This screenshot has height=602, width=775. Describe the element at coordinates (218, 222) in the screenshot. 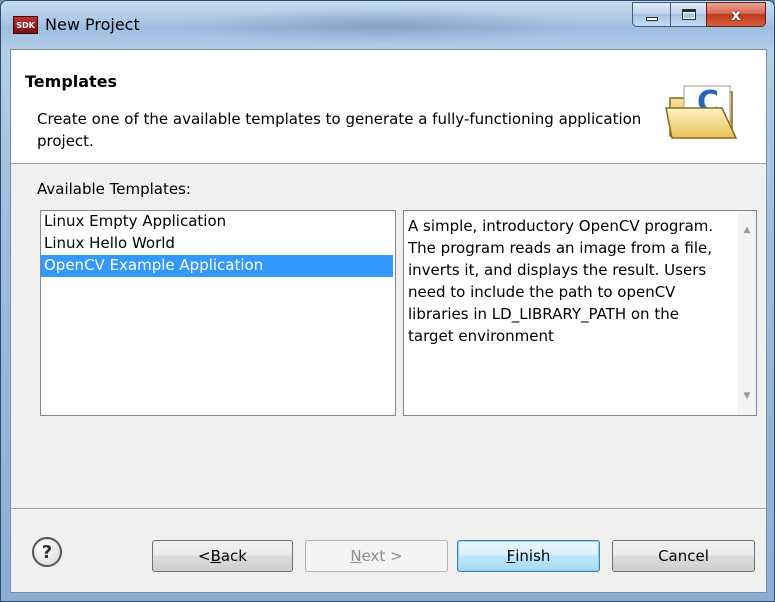

I see `list-item-linux-empty-application: Linux Empty Application` at that location.